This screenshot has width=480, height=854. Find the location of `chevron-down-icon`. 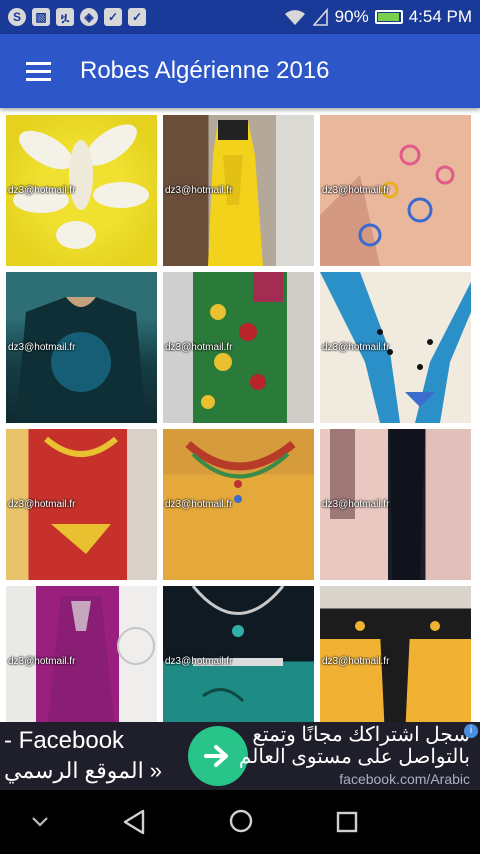

chevron-down-icon is located at coordinates (40, 822).